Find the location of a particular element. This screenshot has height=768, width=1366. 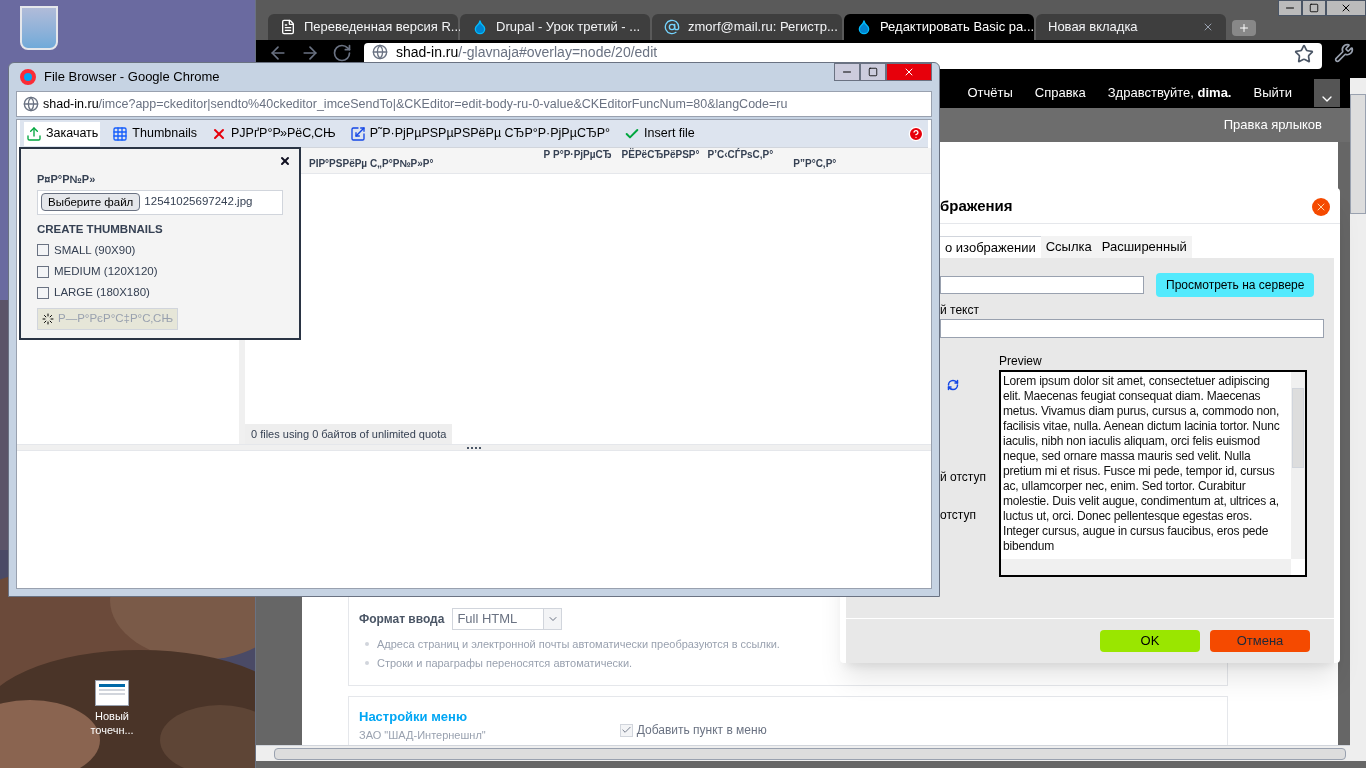

section-subtitle: ЗАО "ШАД-Интернешнл" is located at coordinates (422, 735).